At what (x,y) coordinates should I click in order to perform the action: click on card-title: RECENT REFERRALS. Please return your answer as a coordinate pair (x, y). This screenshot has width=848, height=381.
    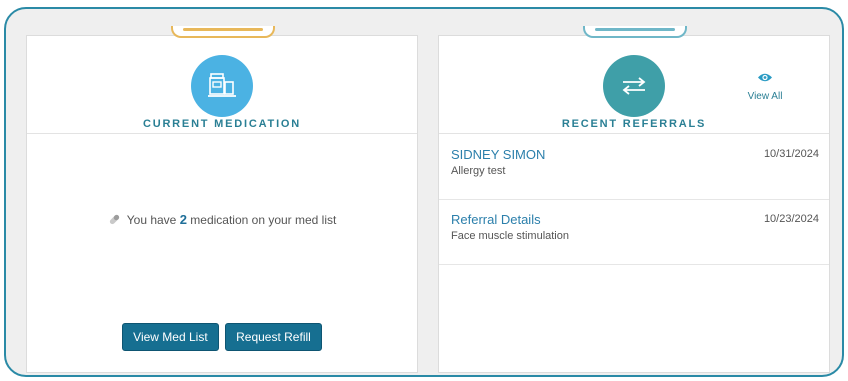
    Looking at the image, I should click on (634, 124).